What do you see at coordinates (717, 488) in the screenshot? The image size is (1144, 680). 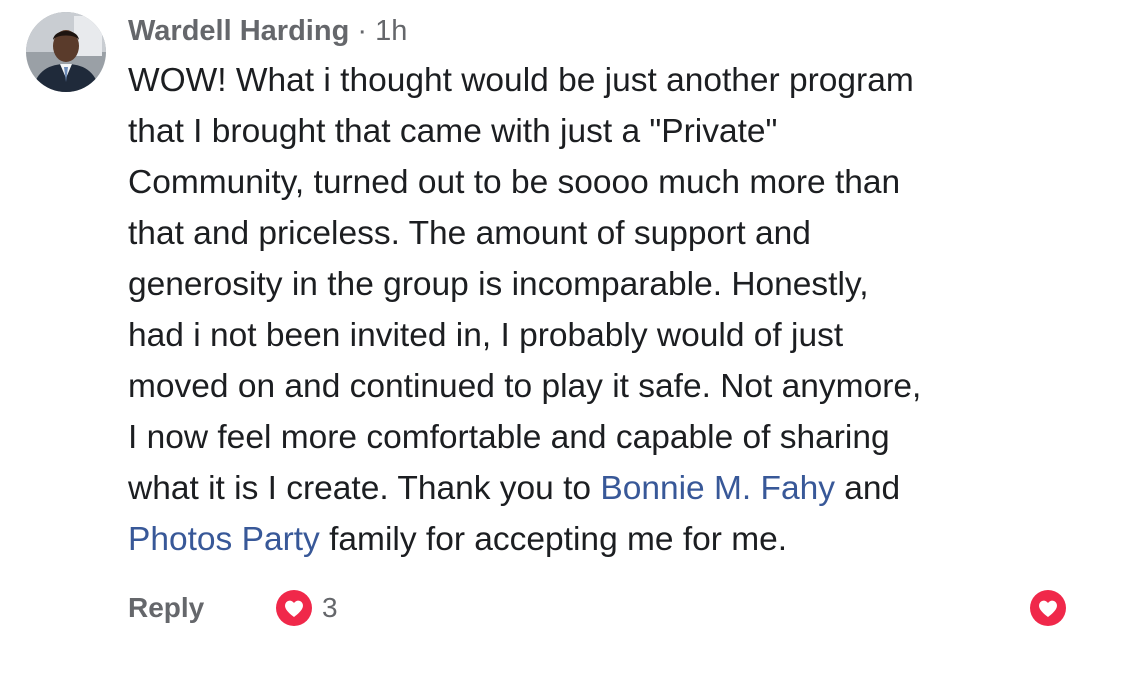 I see `mention-bonnie-fahy: Bonnie M. Fahy` at bounding box center [717, 488].